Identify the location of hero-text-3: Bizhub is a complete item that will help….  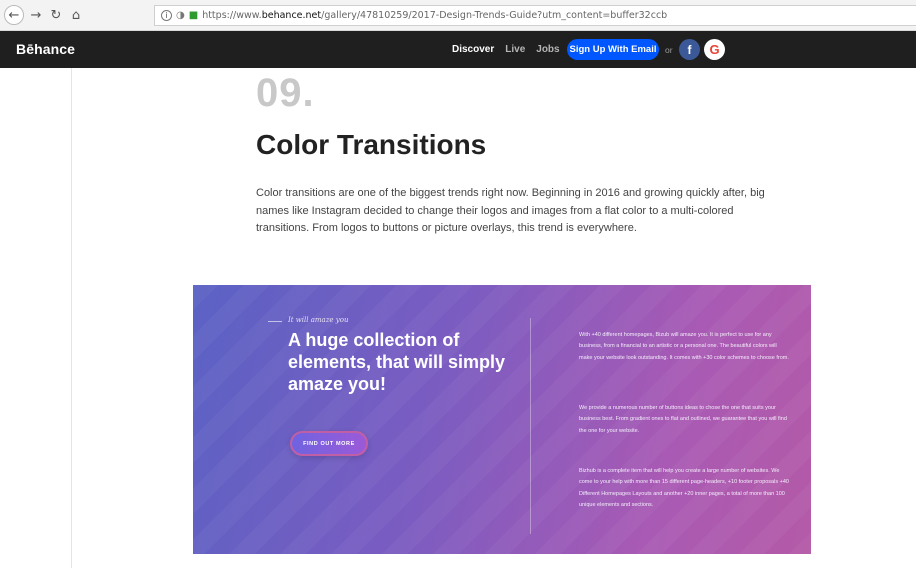
(684, 488).